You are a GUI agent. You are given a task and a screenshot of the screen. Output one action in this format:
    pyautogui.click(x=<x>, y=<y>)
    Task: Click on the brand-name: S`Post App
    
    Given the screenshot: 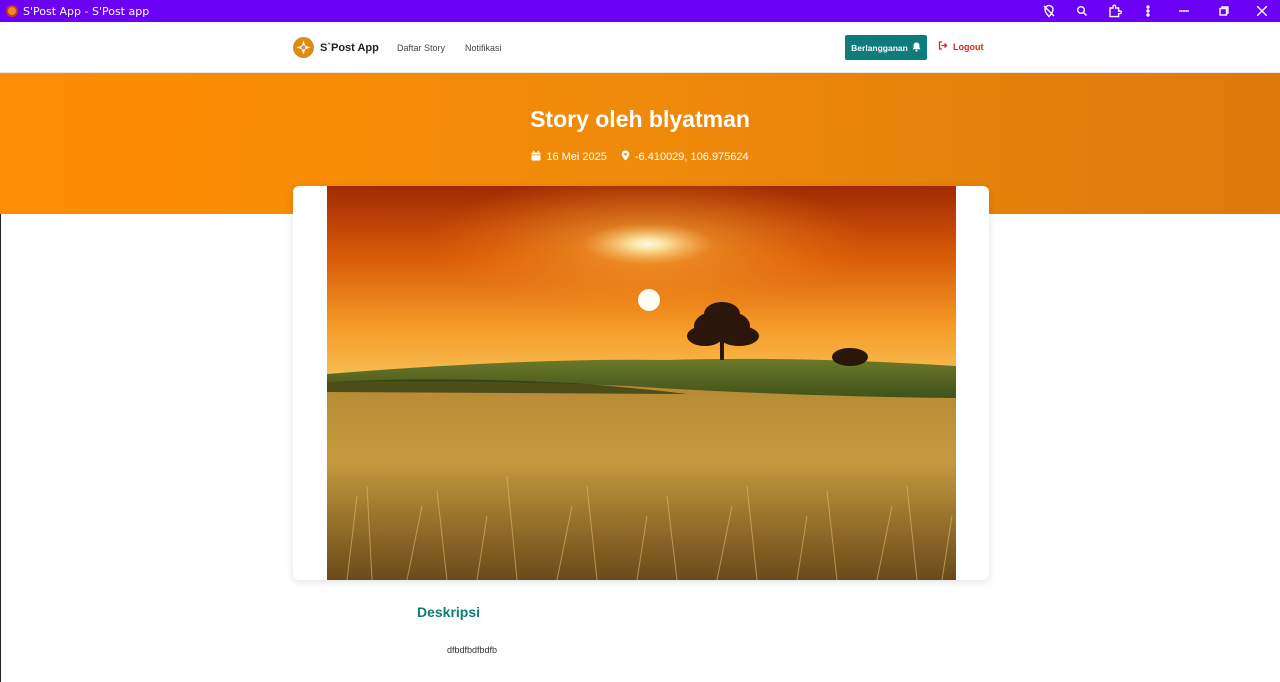 What is the action you would take?
    pyautogui.click(x=349, y=47)
    